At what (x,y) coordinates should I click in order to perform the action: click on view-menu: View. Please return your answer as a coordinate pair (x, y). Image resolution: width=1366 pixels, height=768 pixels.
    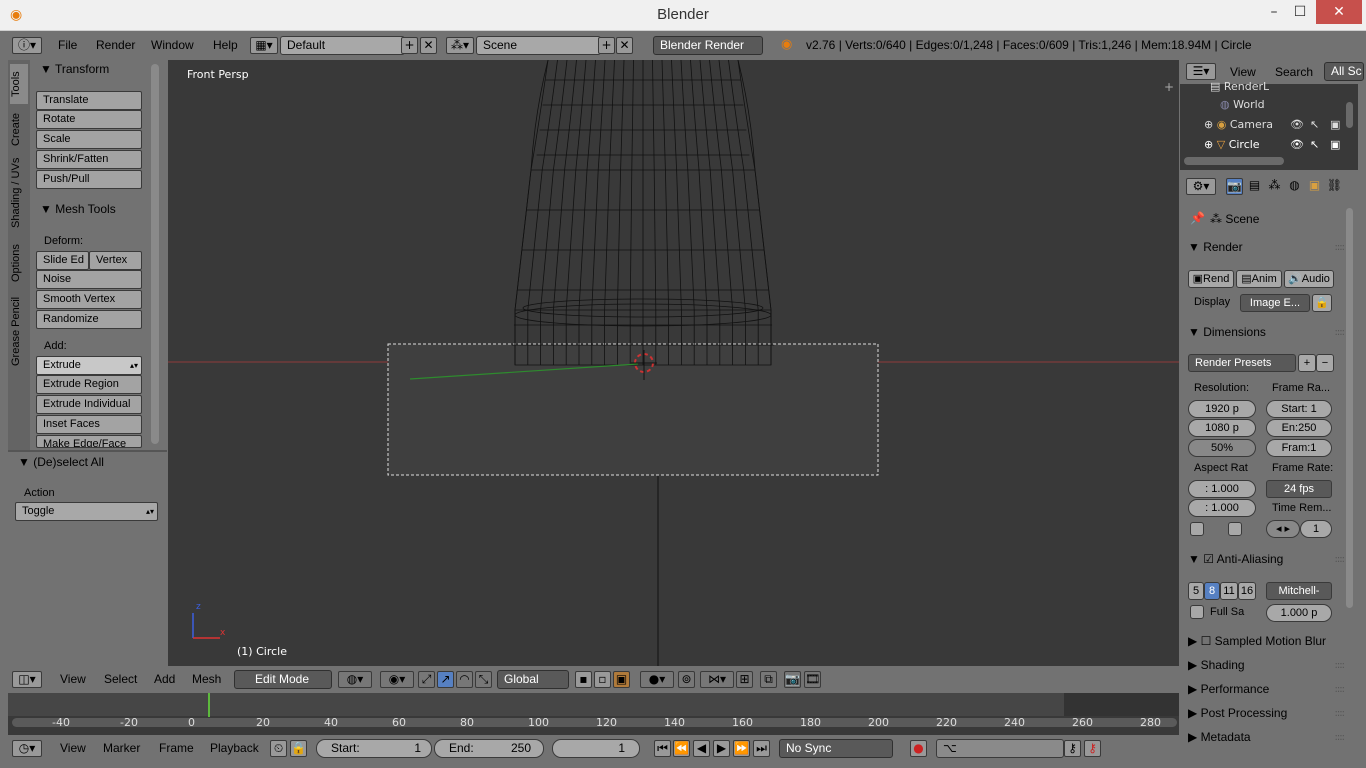
    Looking at the image, I should click on (73, 679).